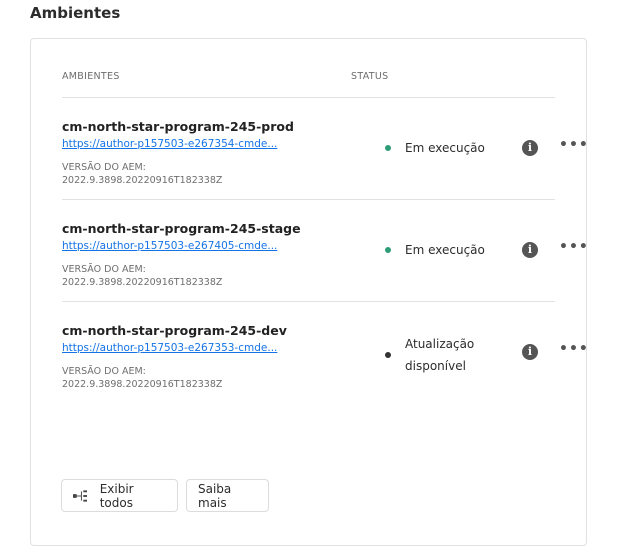  I want to click on status: Atualização disponível, so click(435, 355).